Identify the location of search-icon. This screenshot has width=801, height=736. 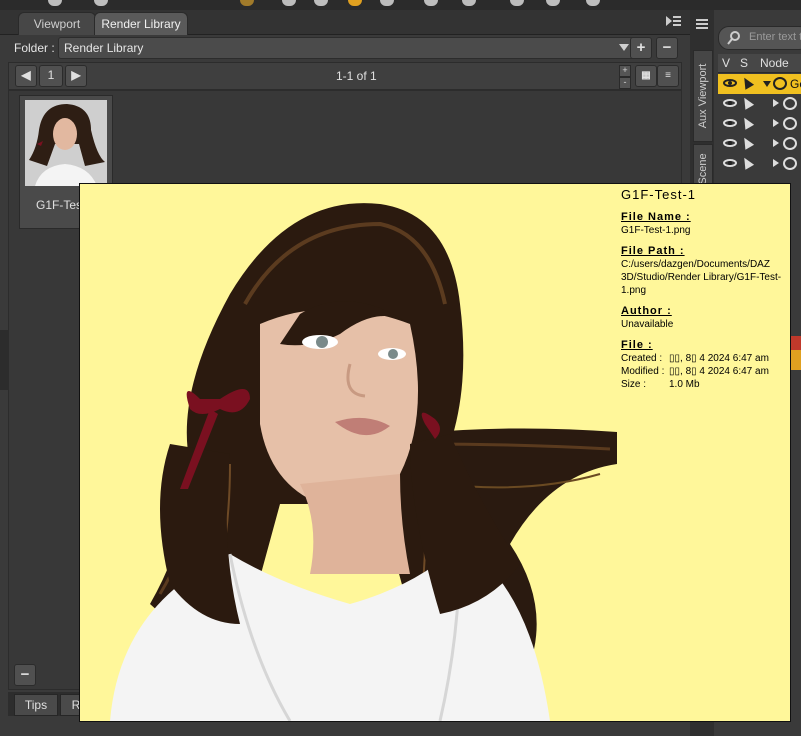
(733, 38).